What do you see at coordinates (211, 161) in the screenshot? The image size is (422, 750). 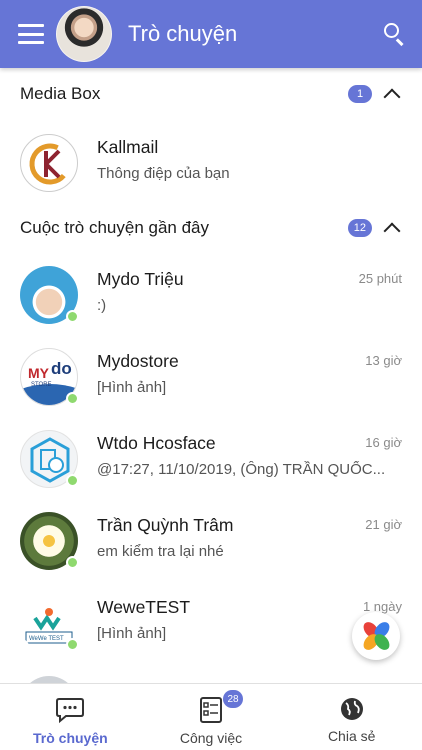 I see `list-item: Kallmail Thông điệp của bạn` at bounding box center [211, 161].